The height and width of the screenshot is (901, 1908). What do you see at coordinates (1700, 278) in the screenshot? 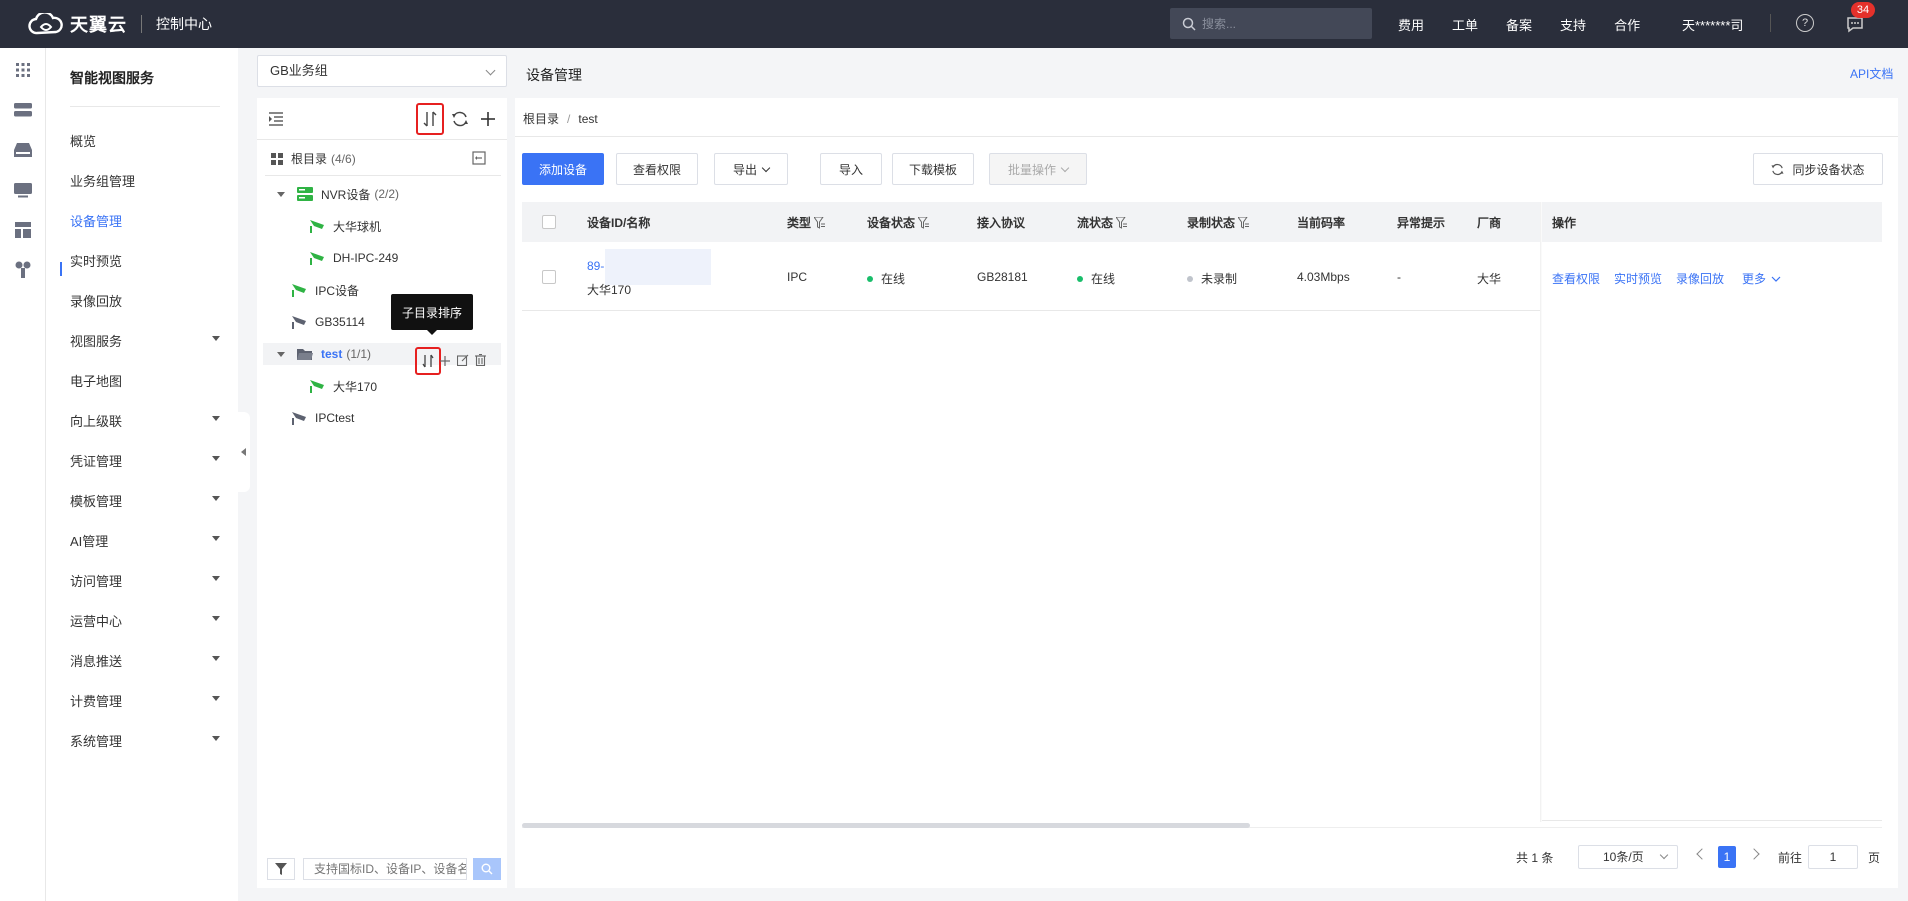
I see `playback-link: 录像回放` at bounding box center [1700, 278].